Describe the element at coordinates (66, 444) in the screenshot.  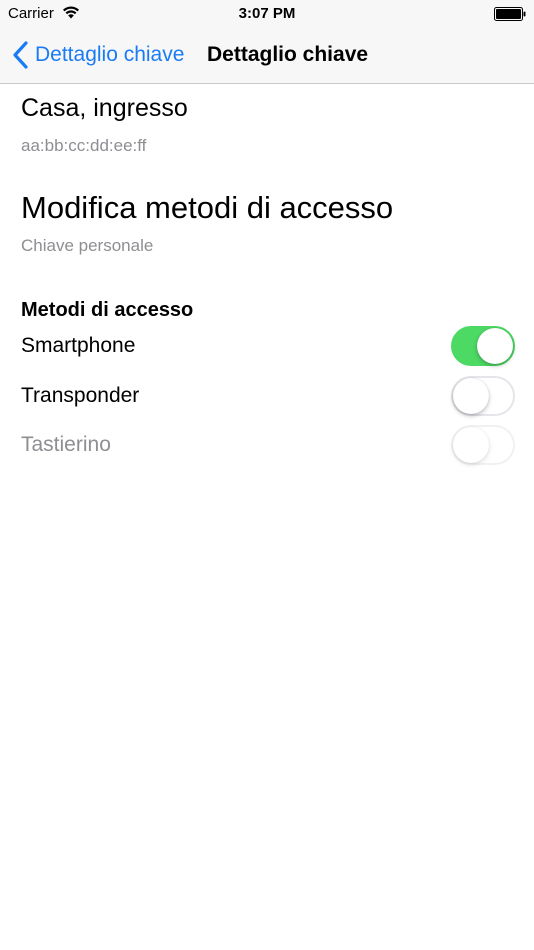
I see `method-label-tastierino: Tastierino` at that location.